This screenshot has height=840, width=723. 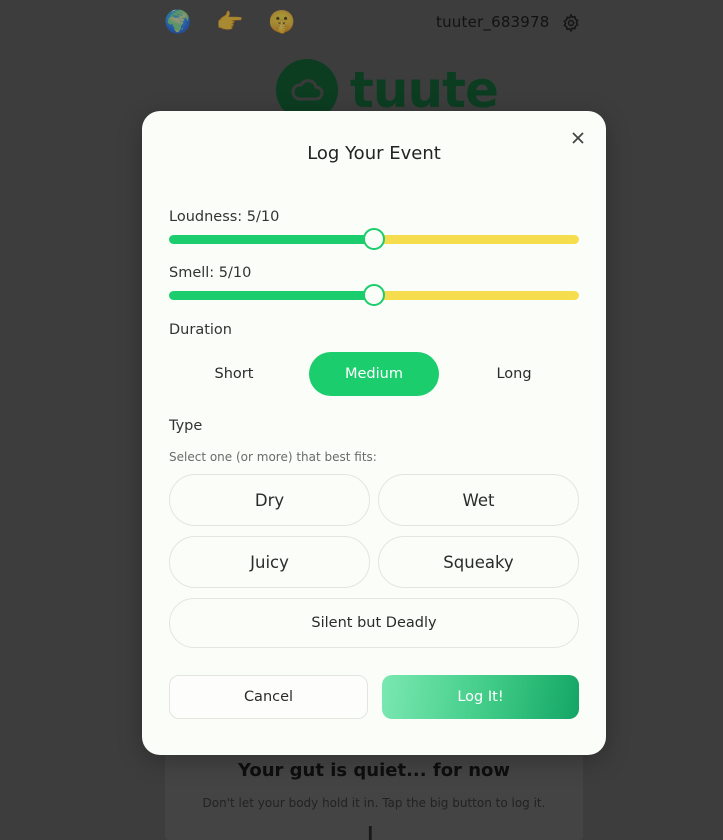 I want to click on bottom-icon: ▕▏, so click(x=370, y=833).